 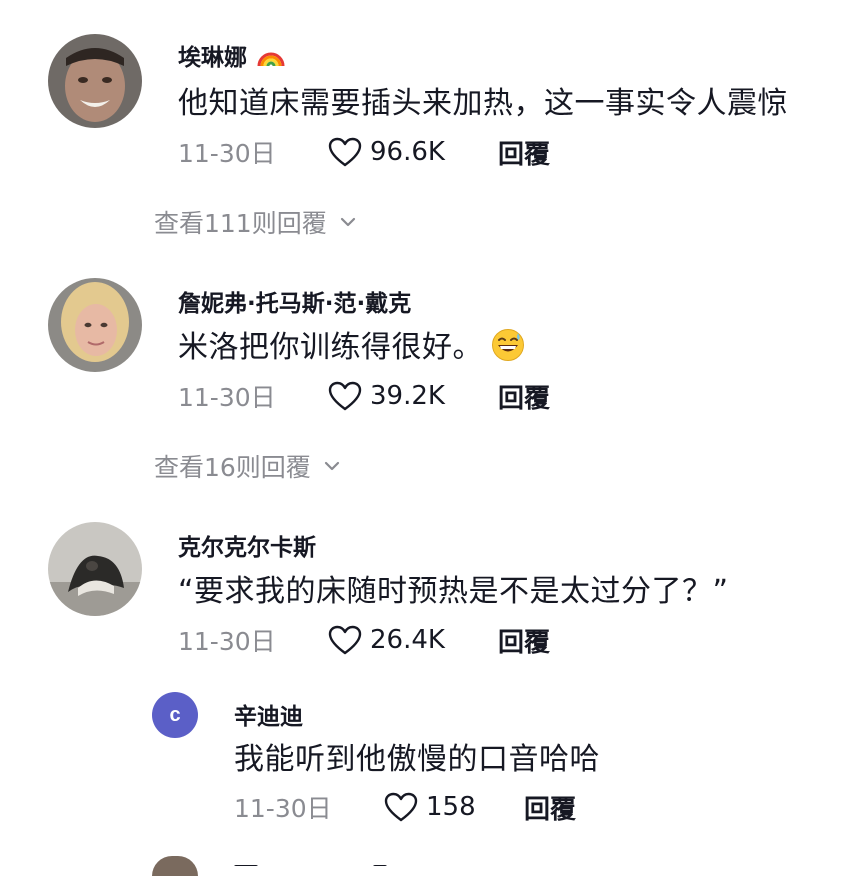 I want to click on view-replies-label: 查看16则回覆, so click(x=232, y=467).